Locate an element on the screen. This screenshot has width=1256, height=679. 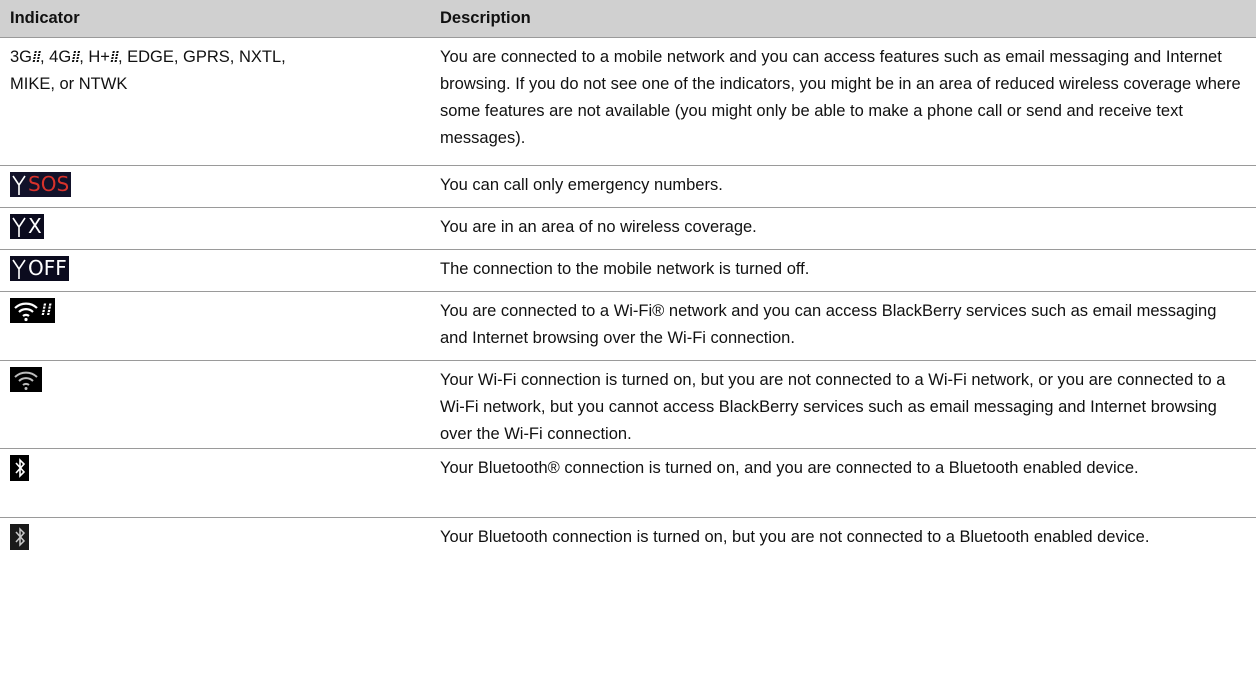
indicator-text: , 4G is located at coordinates (56, 57).